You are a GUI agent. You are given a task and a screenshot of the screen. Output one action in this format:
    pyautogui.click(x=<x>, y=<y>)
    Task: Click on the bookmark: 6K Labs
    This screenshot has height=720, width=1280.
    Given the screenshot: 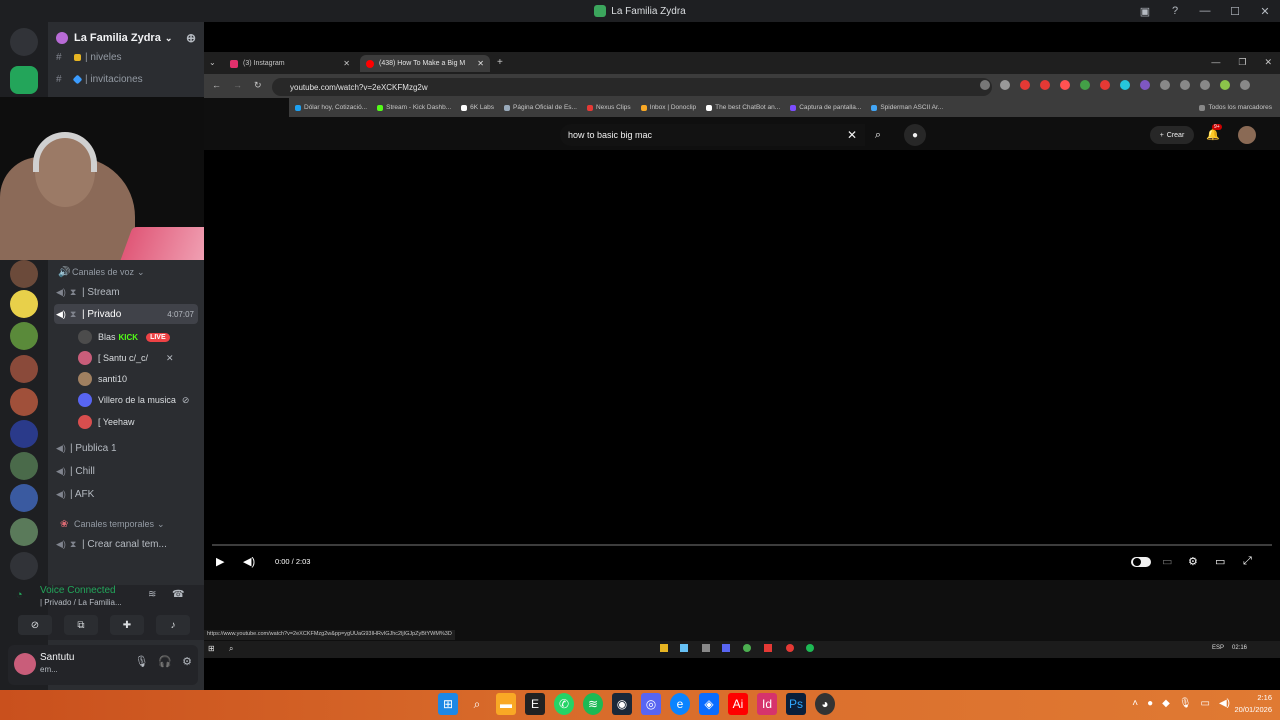 What is the action you would take?
    pyautogui.click(x=477, y=107)
    